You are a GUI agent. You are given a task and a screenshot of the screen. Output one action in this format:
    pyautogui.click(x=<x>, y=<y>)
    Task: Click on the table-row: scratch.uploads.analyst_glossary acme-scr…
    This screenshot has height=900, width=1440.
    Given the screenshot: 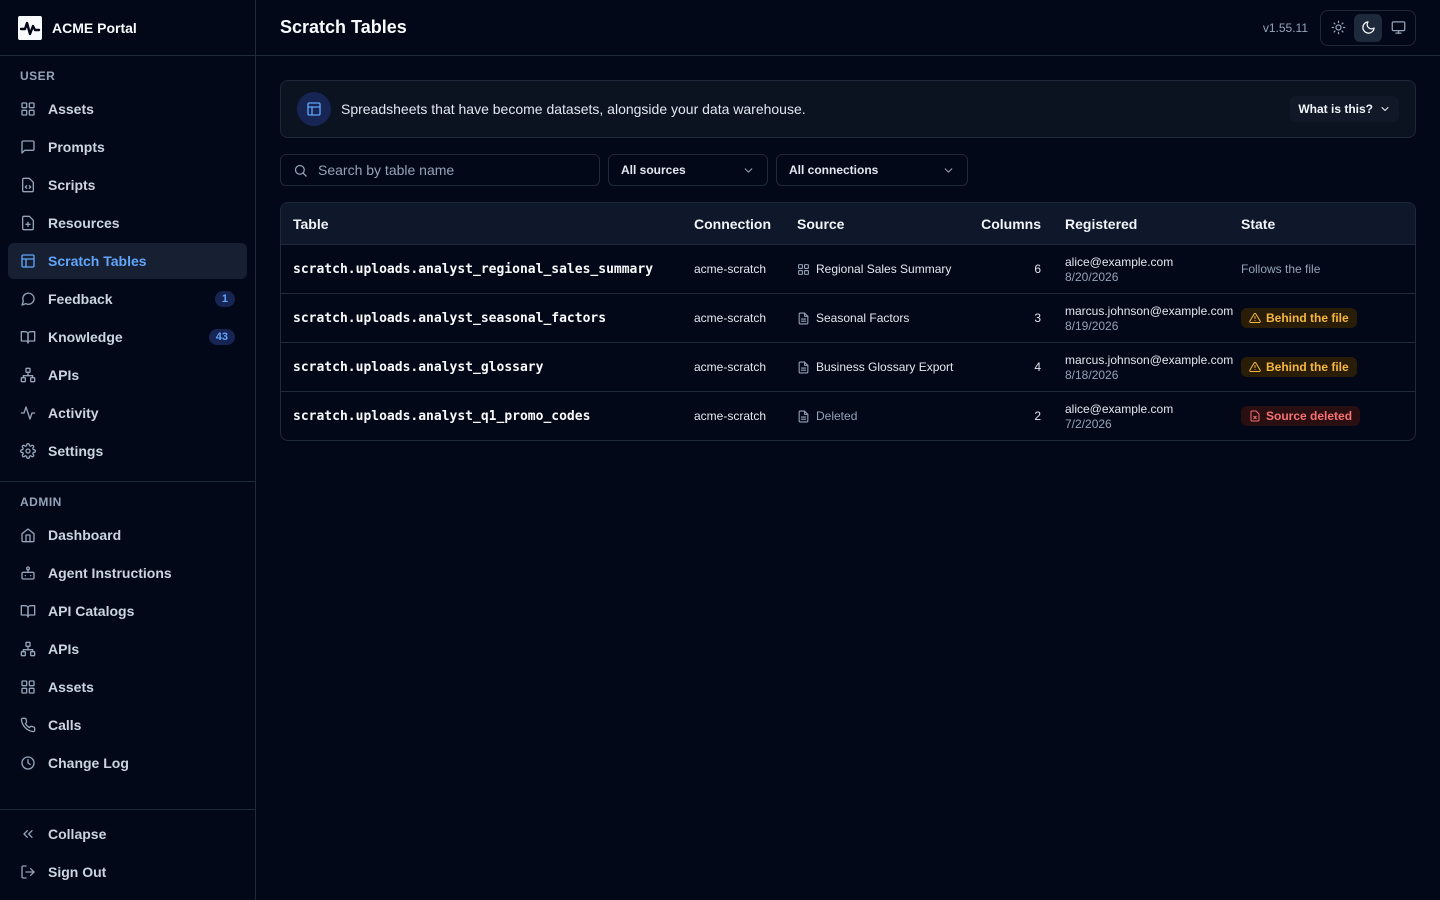 What is the action you would take?
    pyautogui.click(x=848, y=366)
    